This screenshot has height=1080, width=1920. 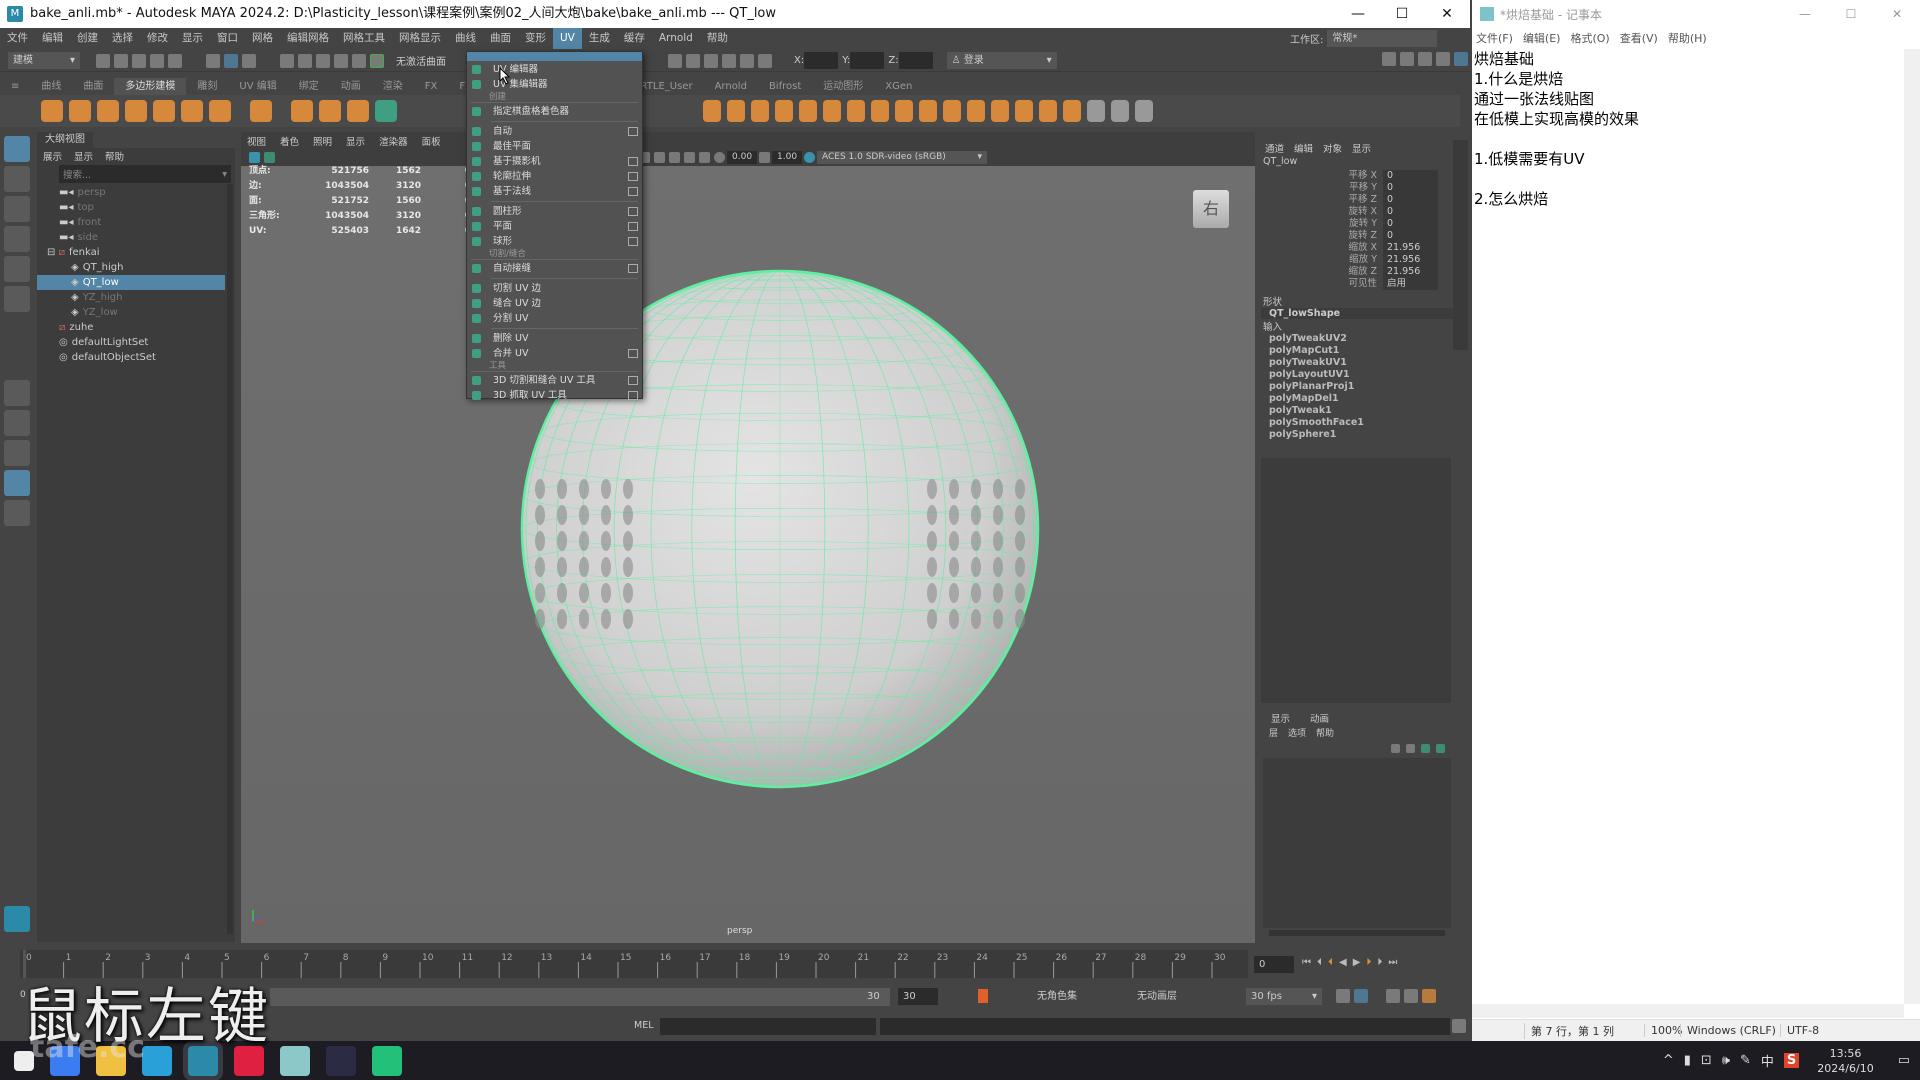 What do you see at coordinates (1144, 111) in the screenshot?
I see `paint-icon` at bounding box center [1144, 111].